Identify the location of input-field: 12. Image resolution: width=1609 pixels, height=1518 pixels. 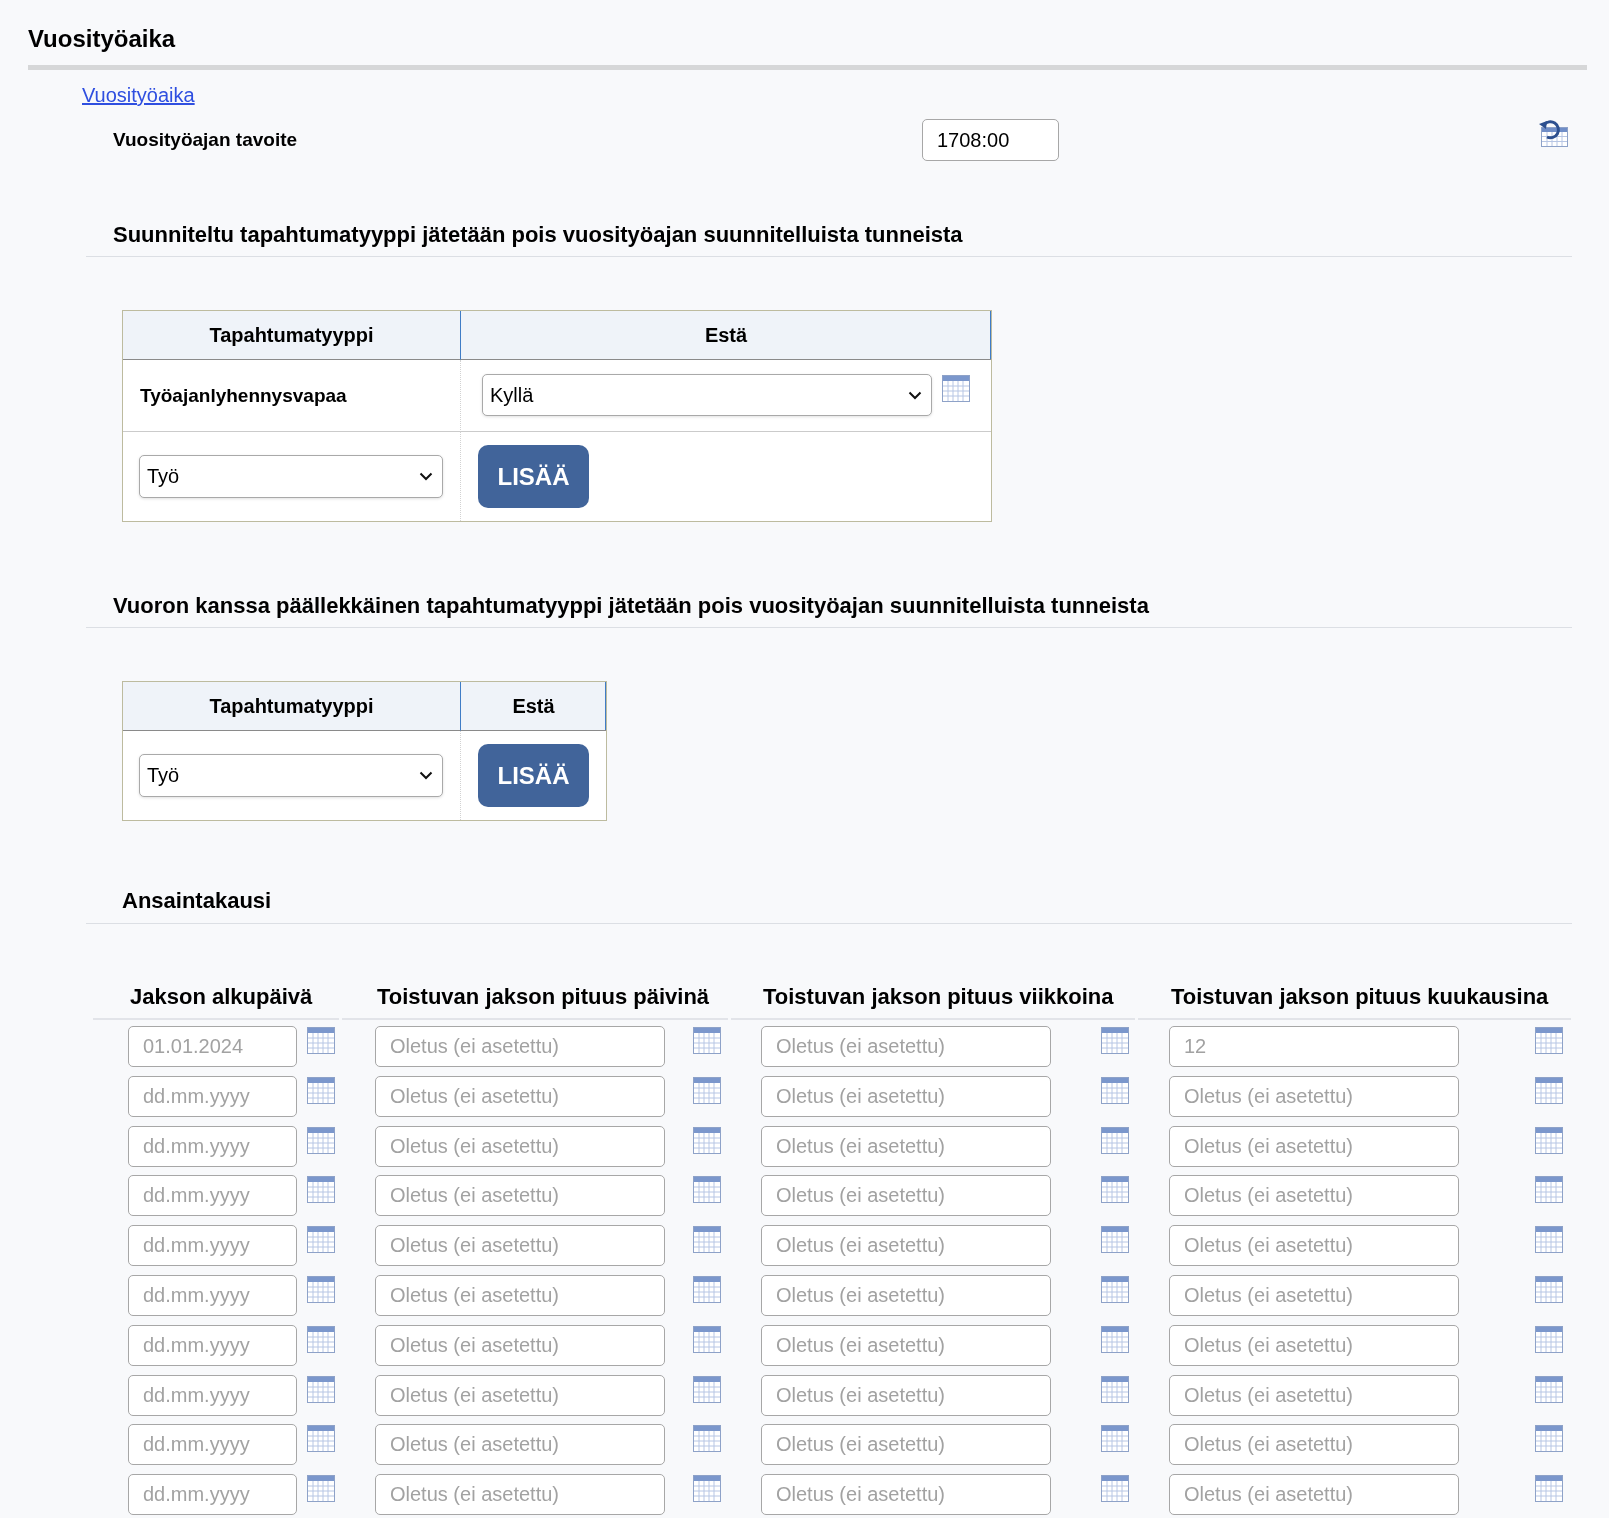
(1314, 1046).